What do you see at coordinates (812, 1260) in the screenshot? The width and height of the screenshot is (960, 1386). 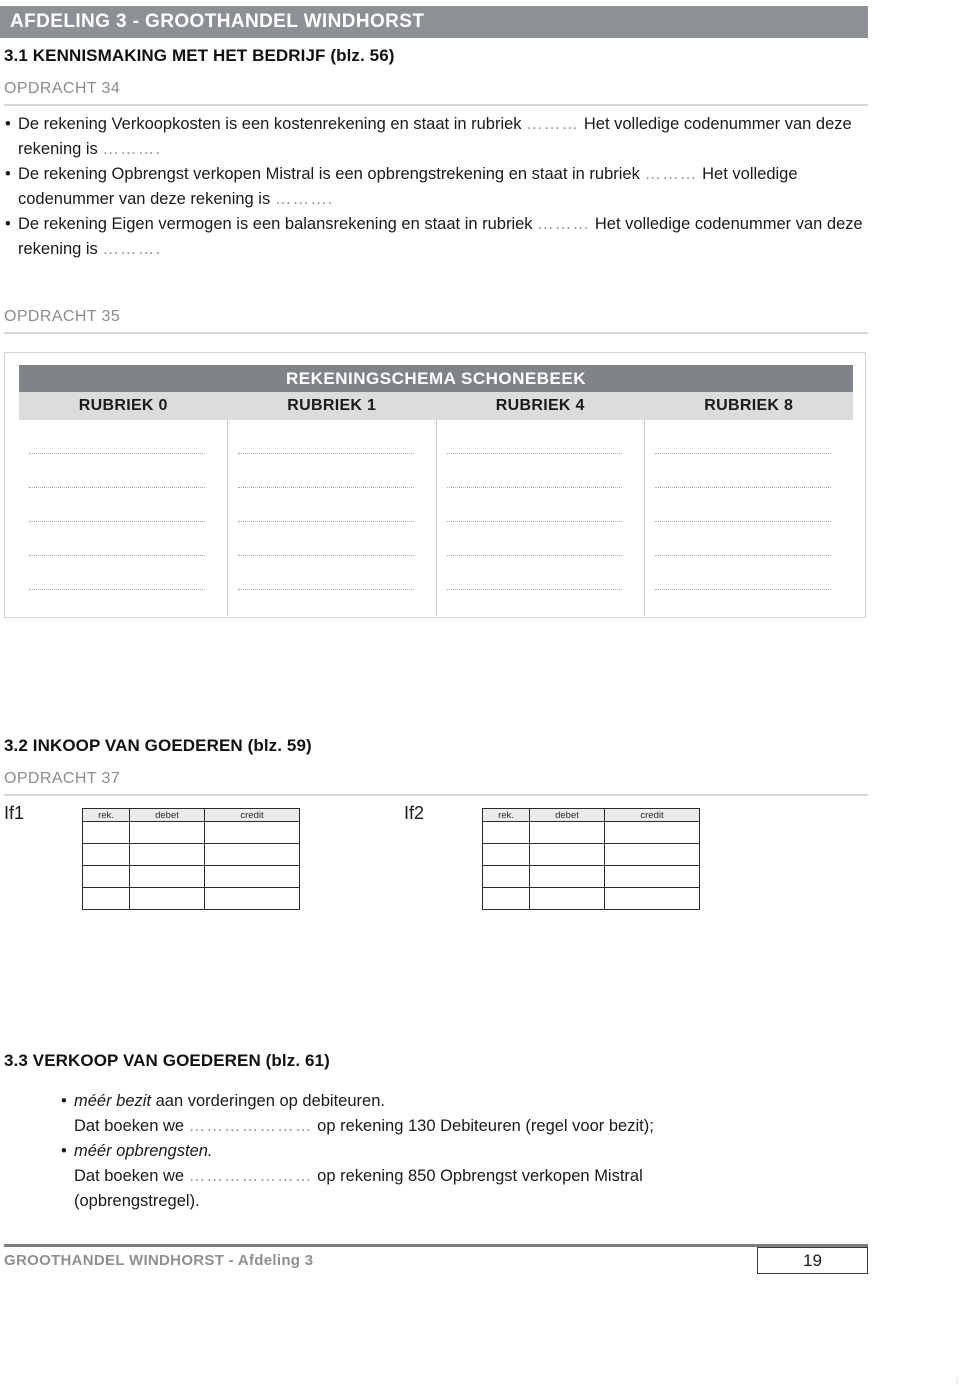 I see `page-number-box: 19` at bounding box center [812, 1260].